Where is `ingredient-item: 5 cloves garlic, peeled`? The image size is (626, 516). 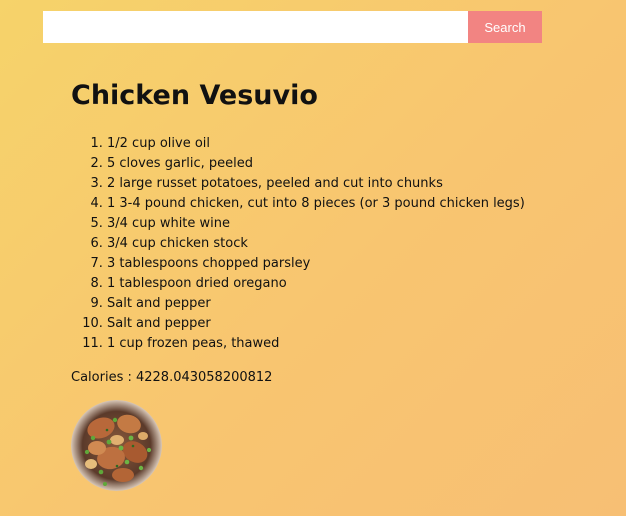
ingredient-item: 5 cloves garlic, peeled is located at coordinates (316, 164).